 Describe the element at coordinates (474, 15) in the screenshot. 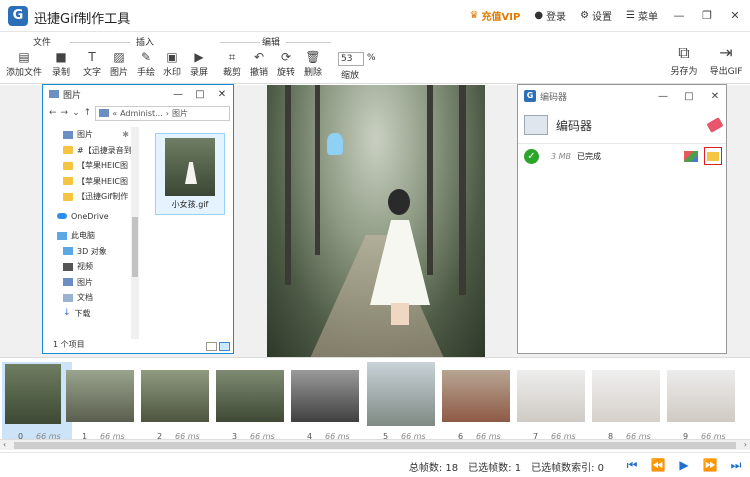

I see `crown-icon: ♛` at that location.